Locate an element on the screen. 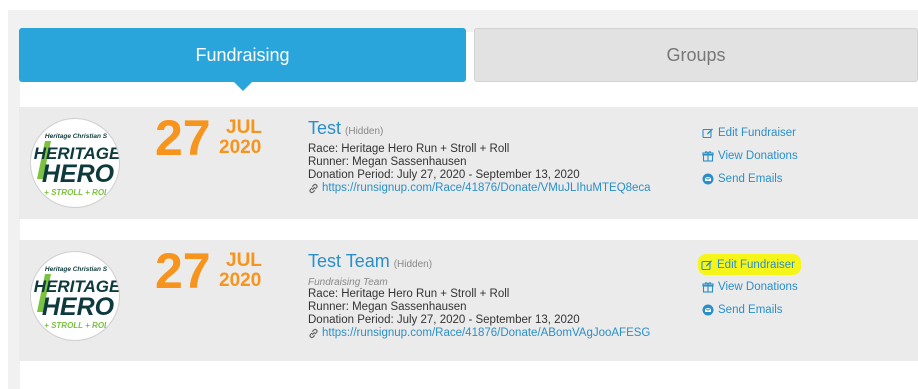 The image size is (918, 389). fundraiser-title: Test is located at coordinates (324, 128).